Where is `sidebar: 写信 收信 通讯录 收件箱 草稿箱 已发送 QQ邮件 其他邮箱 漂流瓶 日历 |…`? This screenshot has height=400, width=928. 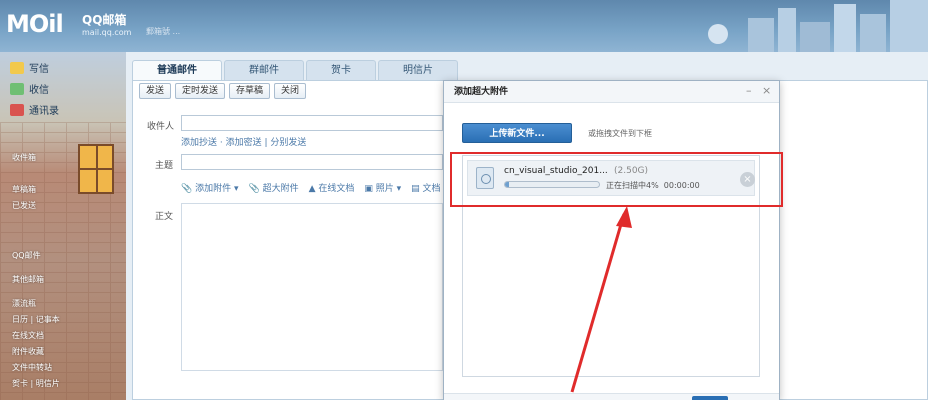
sidebar: 写信 收信 通讯录 收件箱 草稿箱 已发送 QQ邮件 其他邮箱 漂流瓶 日历 |… is located at coordinates (63, 226).